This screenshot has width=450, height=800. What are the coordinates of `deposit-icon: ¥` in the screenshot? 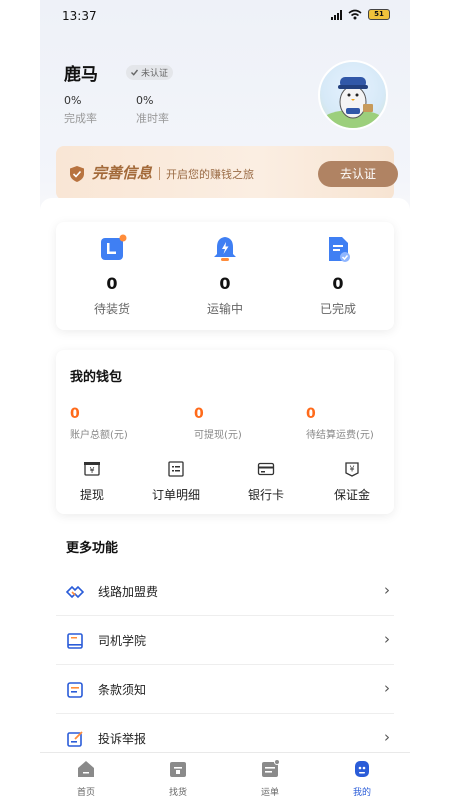 It's located at (352, 469).